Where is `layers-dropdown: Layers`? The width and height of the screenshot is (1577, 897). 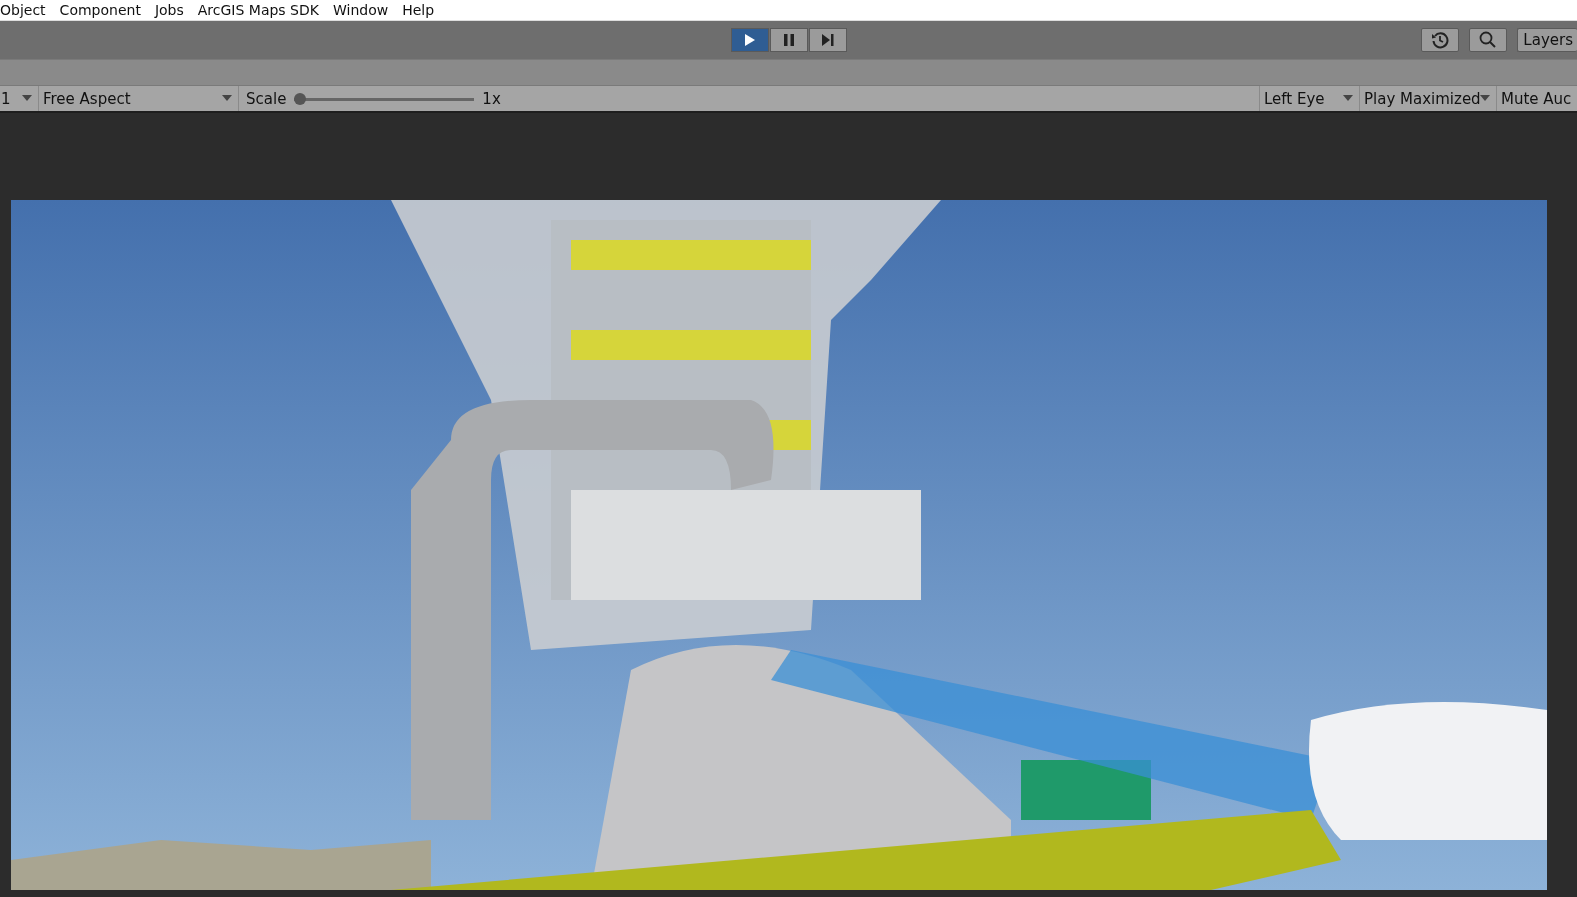
layers-dropdown: Layers is located at coordinates (1547, 40).